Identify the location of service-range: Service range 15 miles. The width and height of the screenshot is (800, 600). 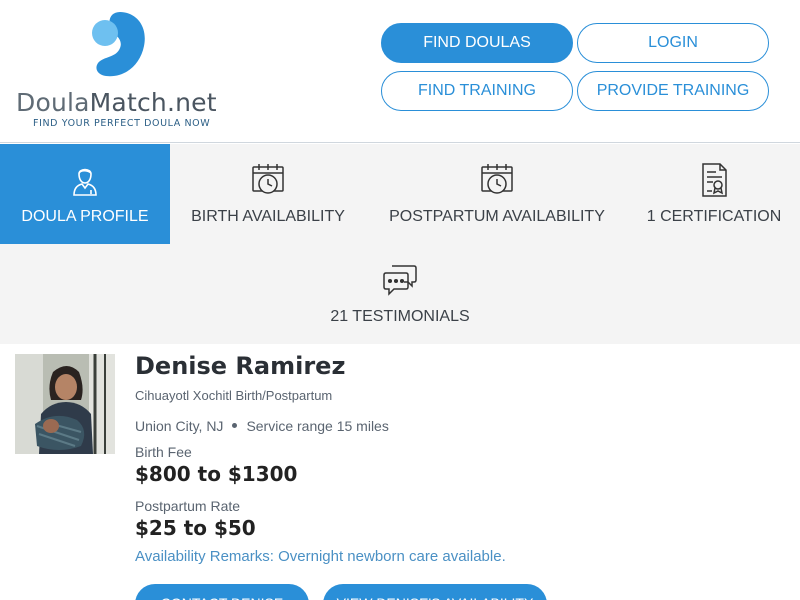
(317, 426).